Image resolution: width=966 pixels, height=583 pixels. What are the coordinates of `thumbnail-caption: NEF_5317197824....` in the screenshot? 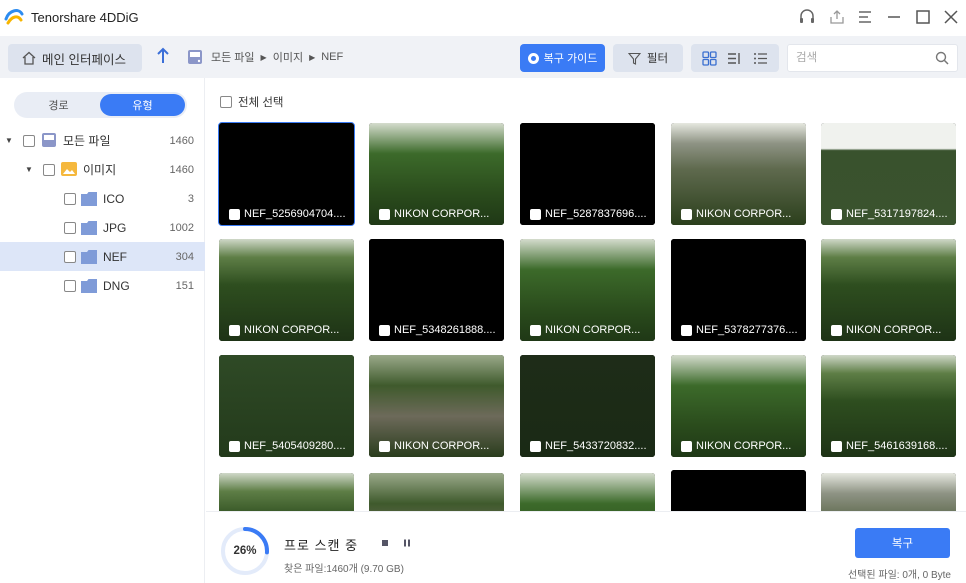 It's located at (888, 214).